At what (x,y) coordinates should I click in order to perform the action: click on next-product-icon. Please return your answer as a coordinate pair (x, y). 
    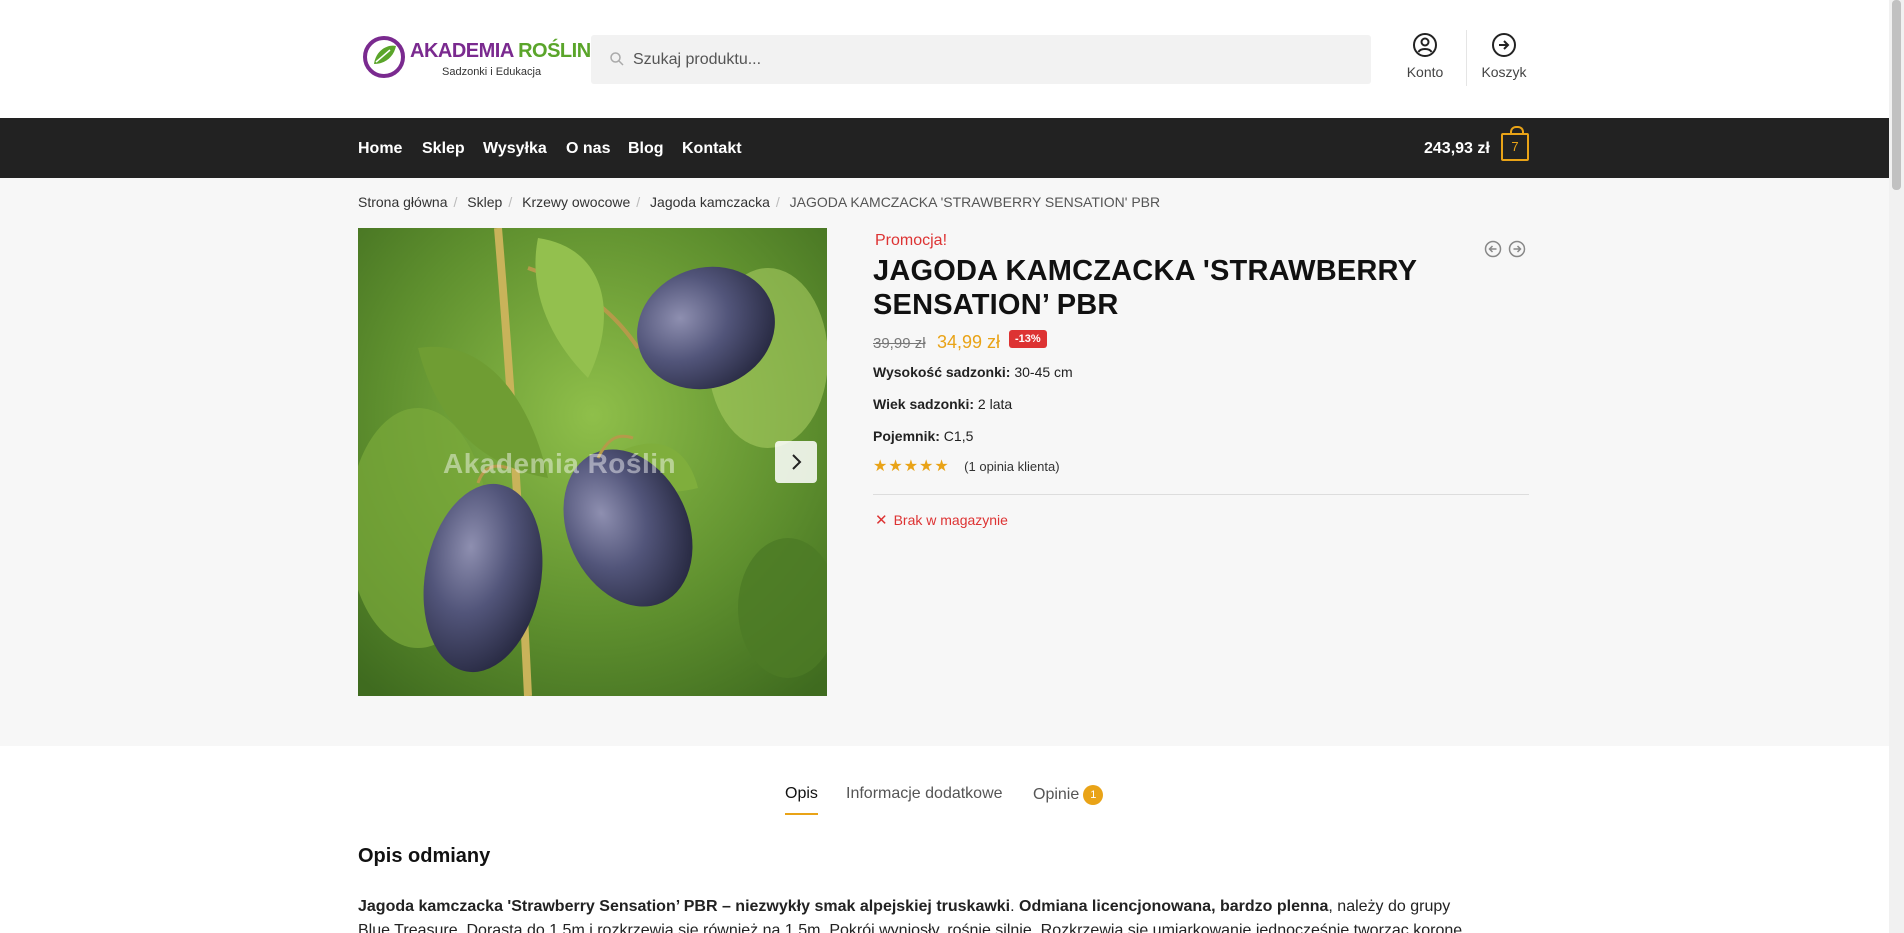
    Looking at the image, I should click on (1517, 249).